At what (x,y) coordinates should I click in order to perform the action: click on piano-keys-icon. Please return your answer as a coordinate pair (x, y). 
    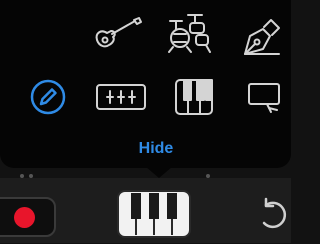
    Looking at the image, I should click on (194, 97).